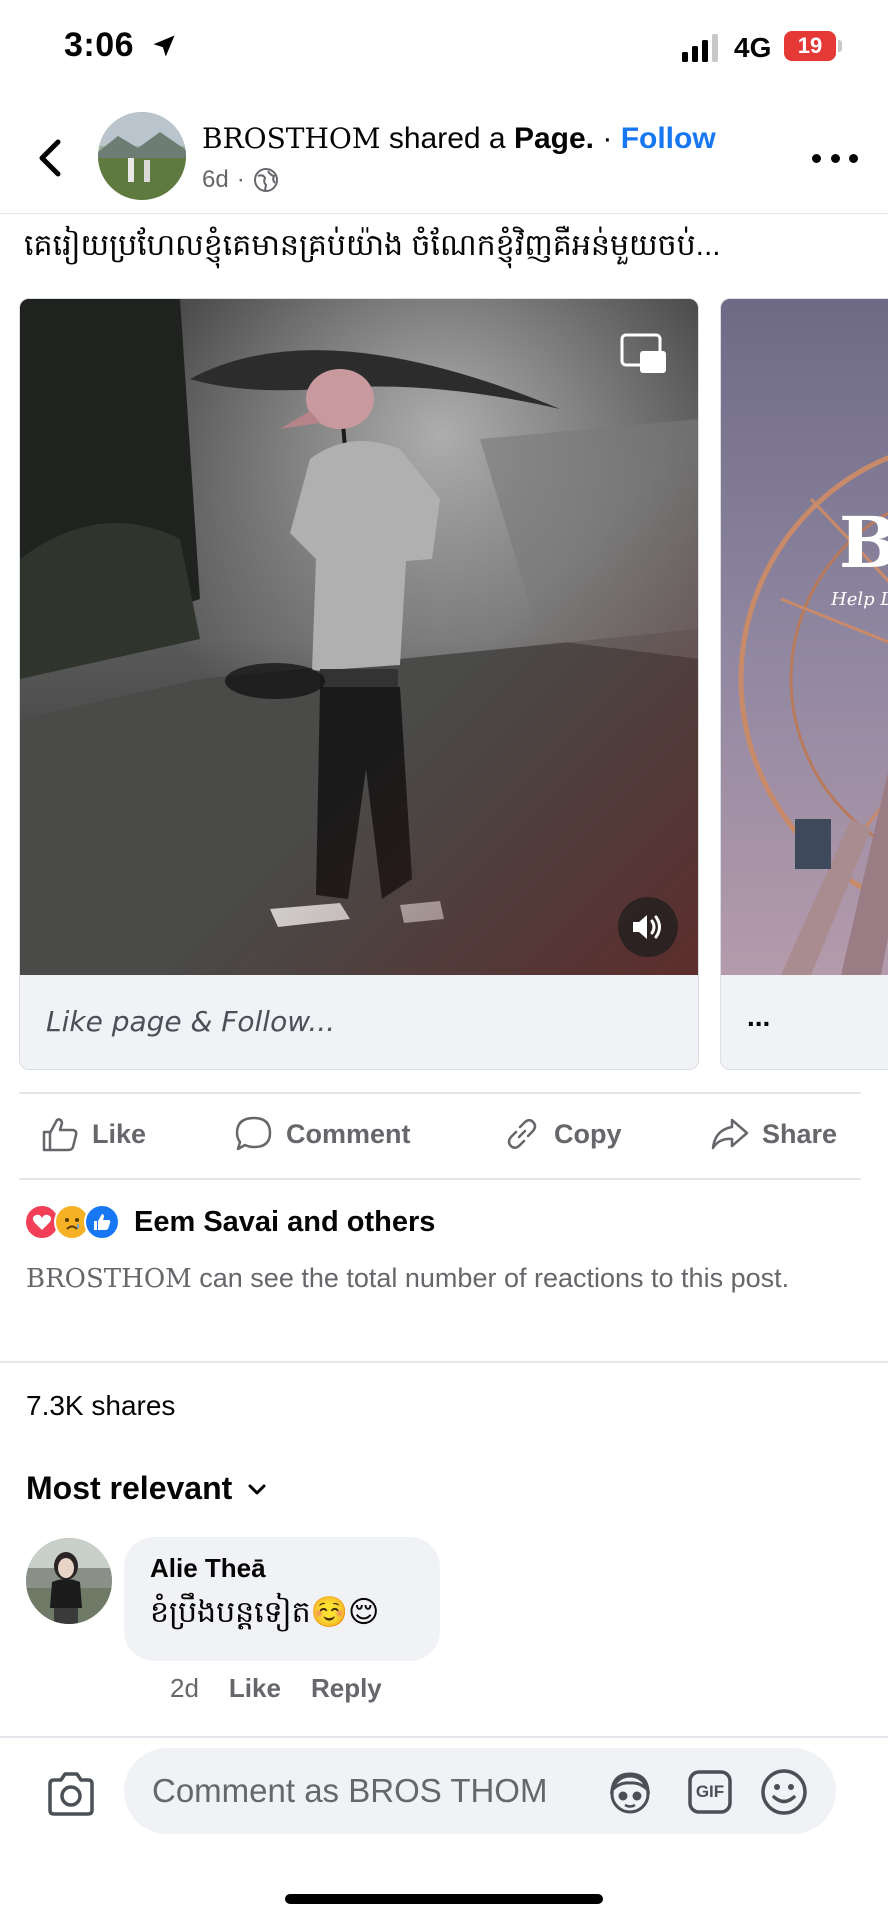 The height and width of the screenshot is (1920, 888). I want to click on comment-composer: Comment as BROS THOM GIF, so click(444, 1829).